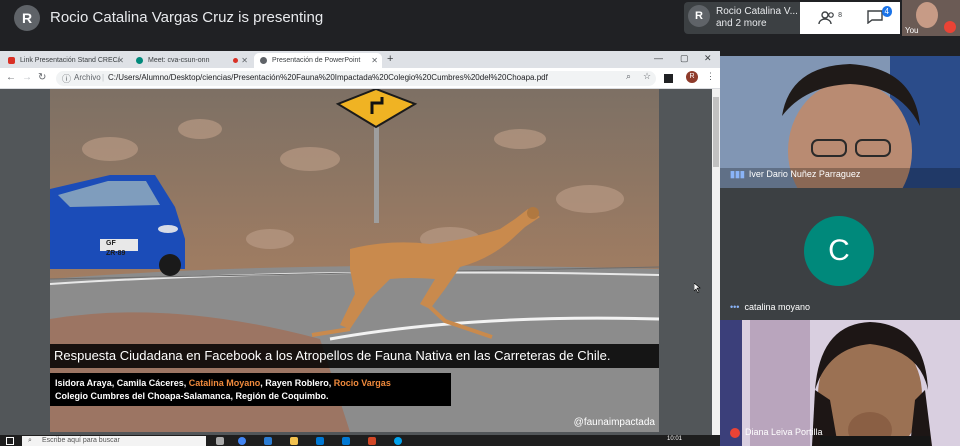 Image resolution: width=960 pixels, height=446 pixels. Describe the element at coordinates (122, 383) in the screenshot. I see `author-text: Isidora Araya, Camila Cáceres,` at that location.